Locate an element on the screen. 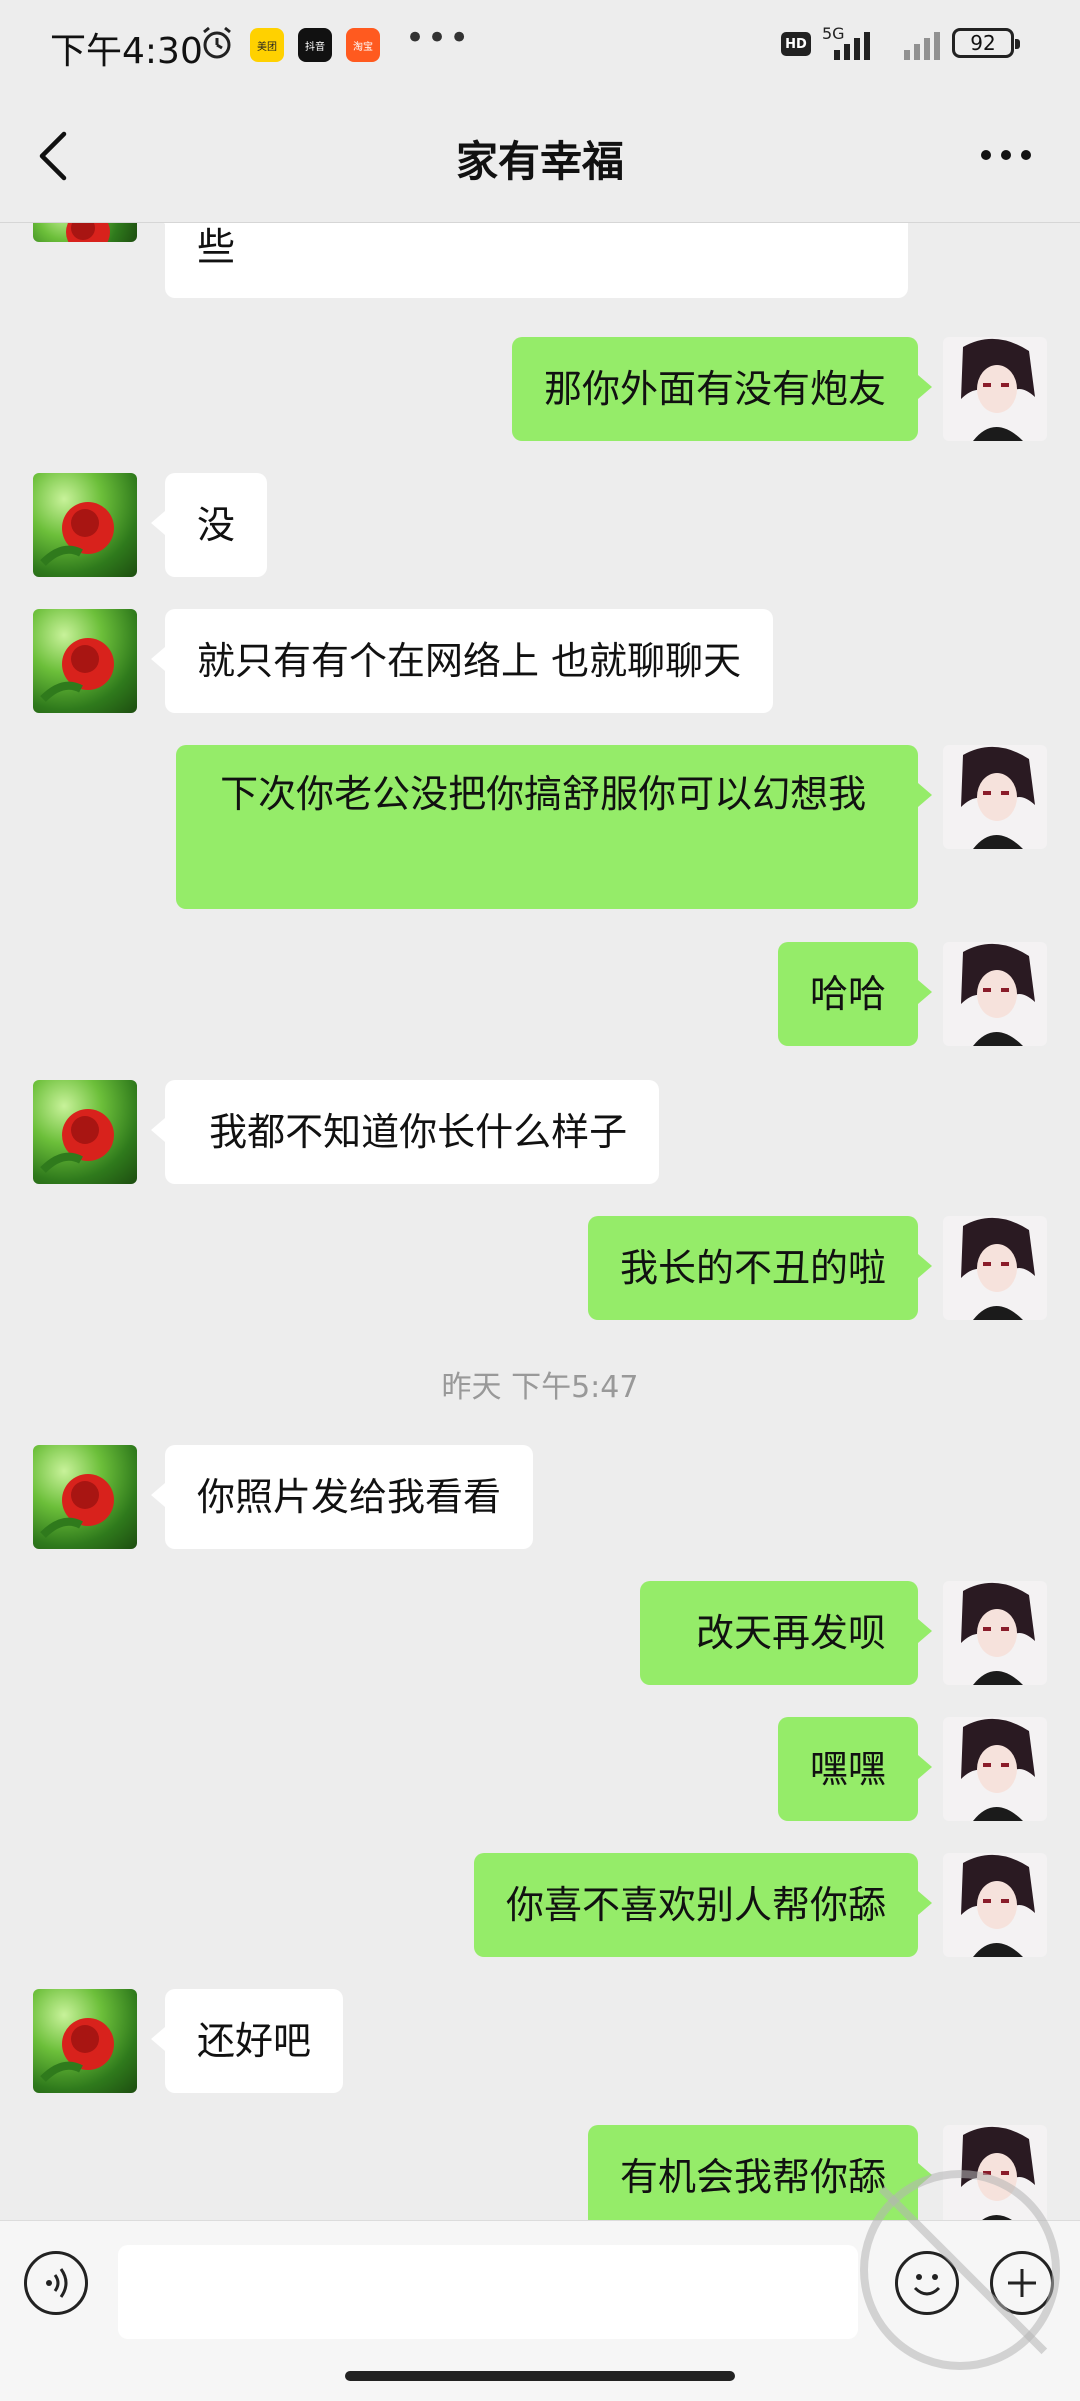 The image size is (1080, 2401). tiktok-app-icon: 抖音 is located at coordinates (315, 45).